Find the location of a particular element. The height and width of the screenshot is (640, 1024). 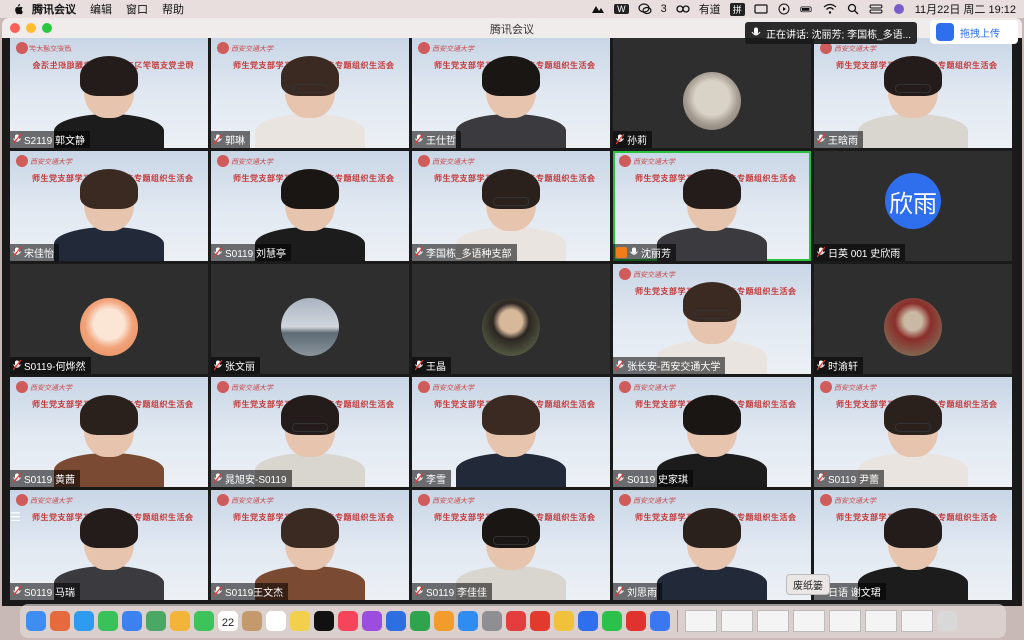

drag-upload-button: 拖拽上传 is located at coordinates (974, 32).